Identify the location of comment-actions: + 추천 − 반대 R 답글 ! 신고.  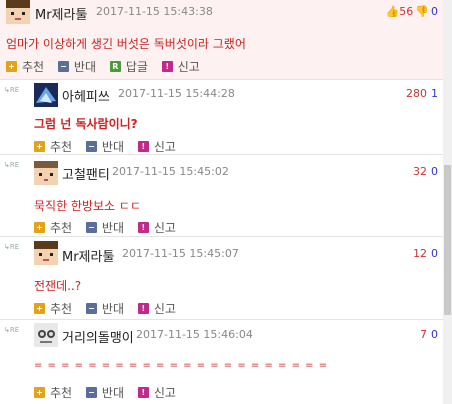
(108, 66).